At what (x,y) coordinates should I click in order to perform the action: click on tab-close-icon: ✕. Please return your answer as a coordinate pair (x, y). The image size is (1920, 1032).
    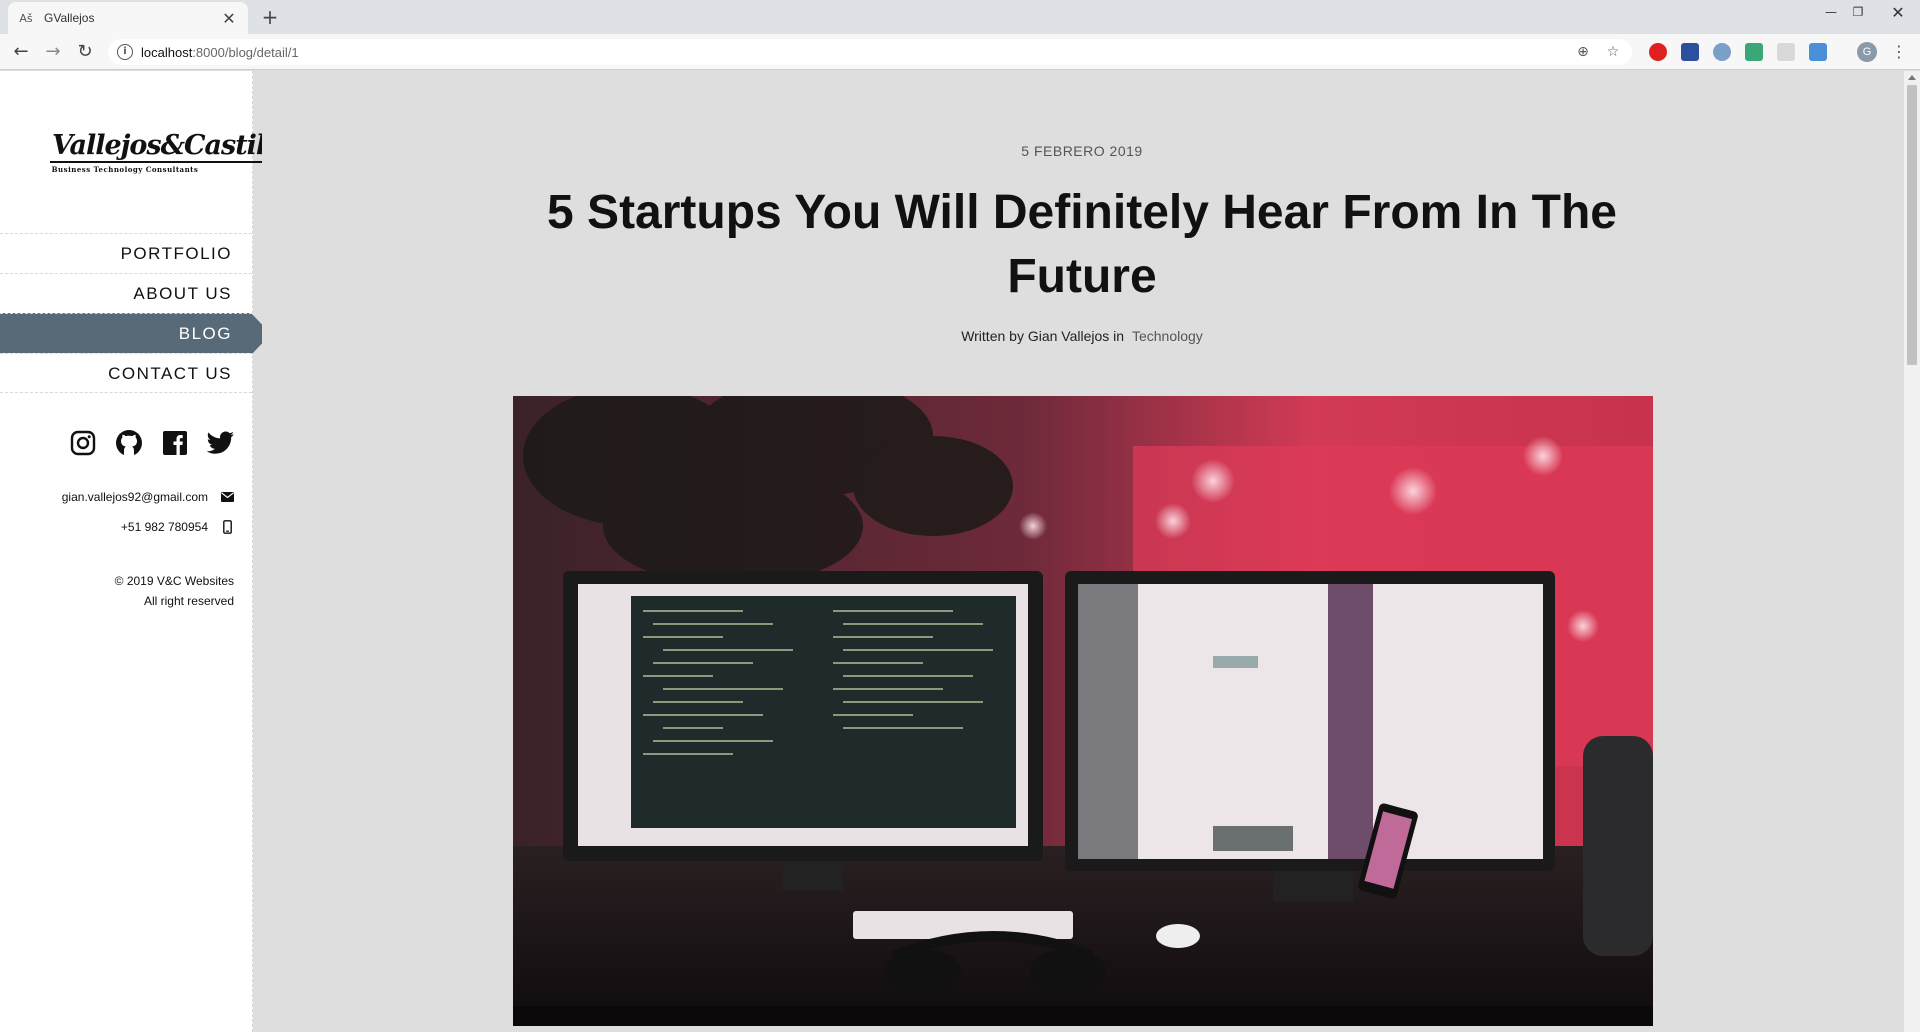
    Looking at the image, I should click on (229, 18).